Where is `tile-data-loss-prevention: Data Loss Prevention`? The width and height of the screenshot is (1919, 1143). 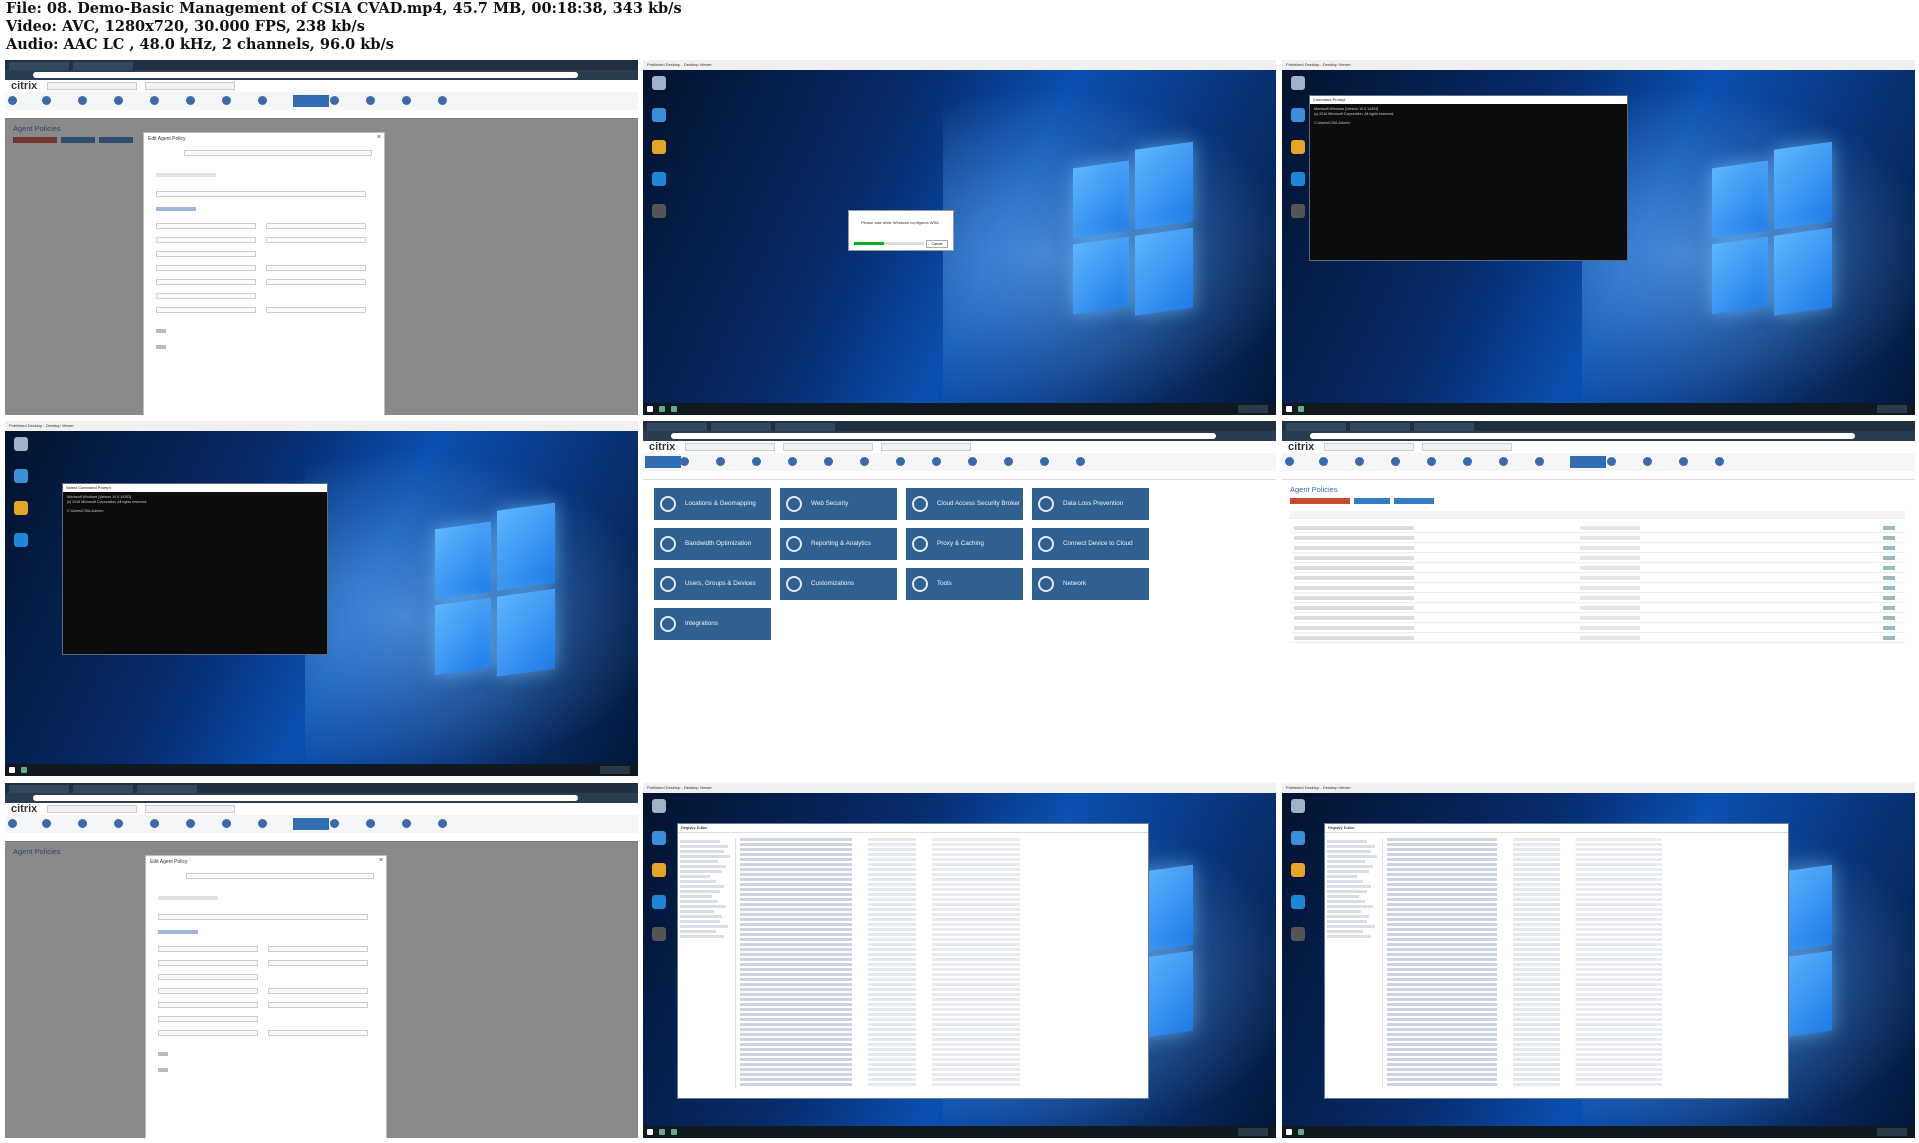
tile-data-loss-prevention: Data Loss Prevention is located at coordinates (1090, 504).